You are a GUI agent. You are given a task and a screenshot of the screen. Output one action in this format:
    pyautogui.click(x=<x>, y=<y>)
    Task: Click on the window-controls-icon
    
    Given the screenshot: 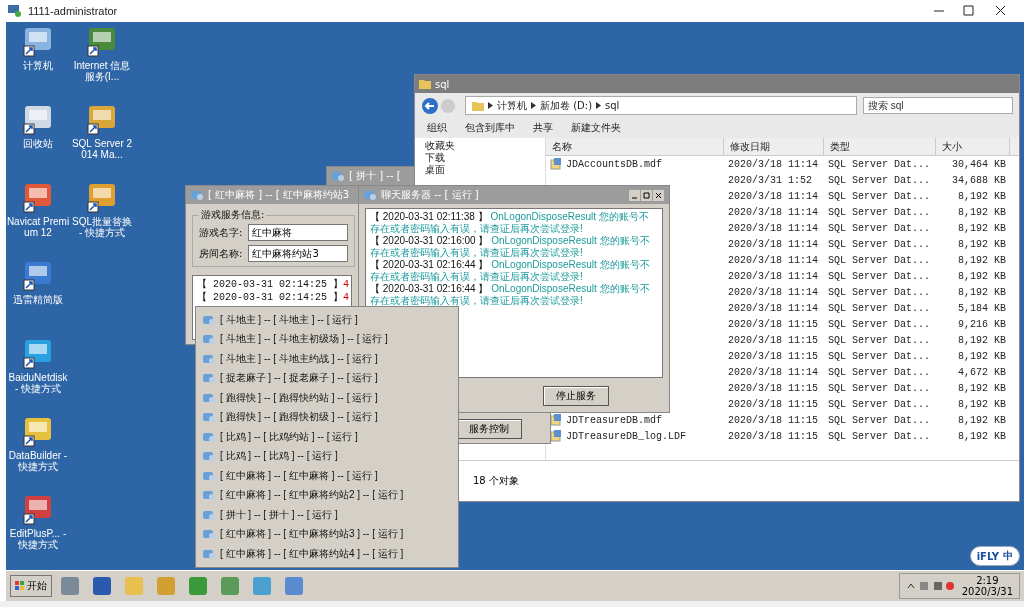 What is the action you would take?
    pyautogui.click(x=647, y=195)
    